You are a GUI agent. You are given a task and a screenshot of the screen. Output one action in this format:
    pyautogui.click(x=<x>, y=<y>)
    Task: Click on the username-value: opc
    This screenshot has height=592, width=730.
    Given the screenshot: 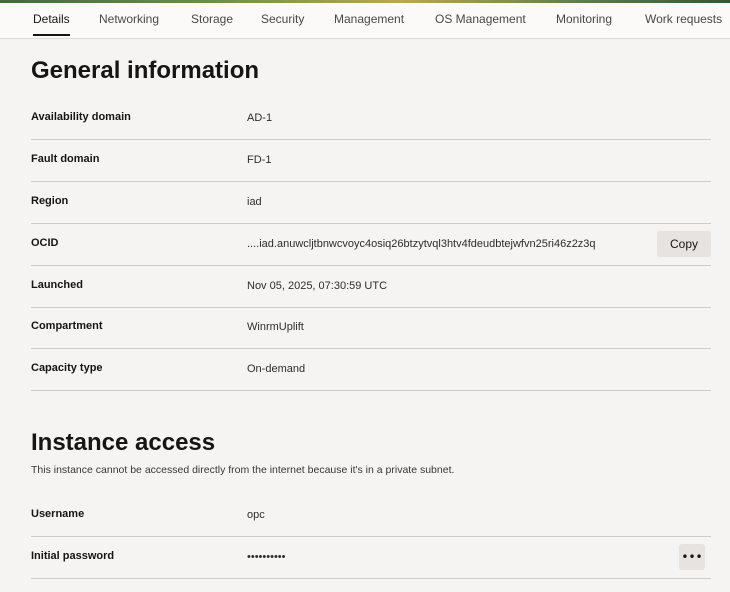 What is the action you would take?
    pyautogui.click(x=256, y=515)
    